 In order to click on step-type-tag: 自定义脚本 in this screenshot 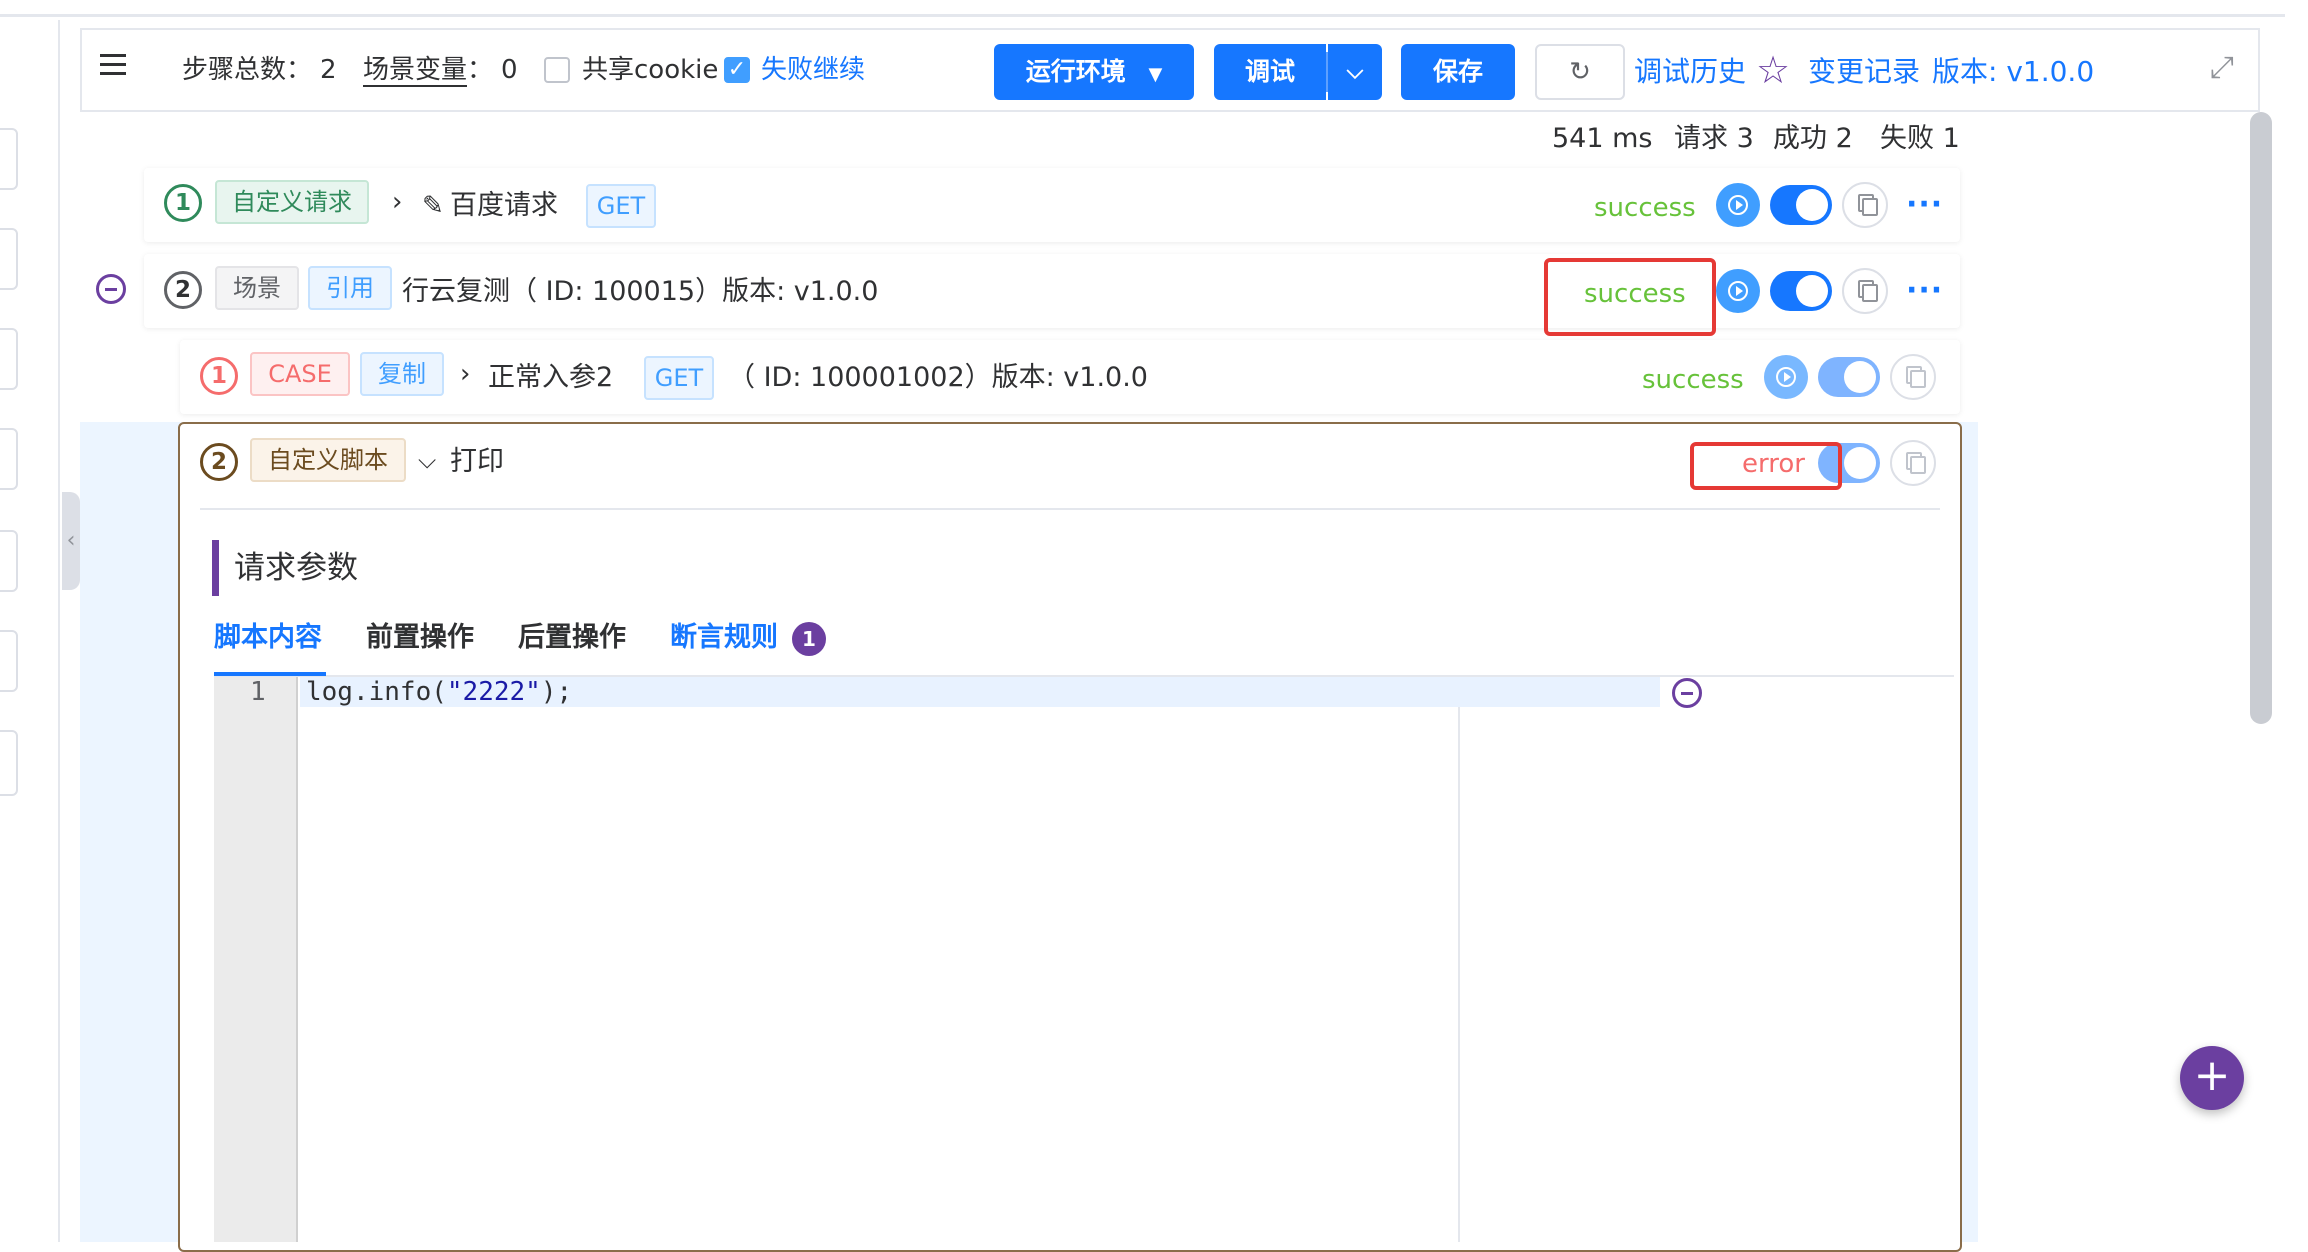, I will do `click(328, 460)`.